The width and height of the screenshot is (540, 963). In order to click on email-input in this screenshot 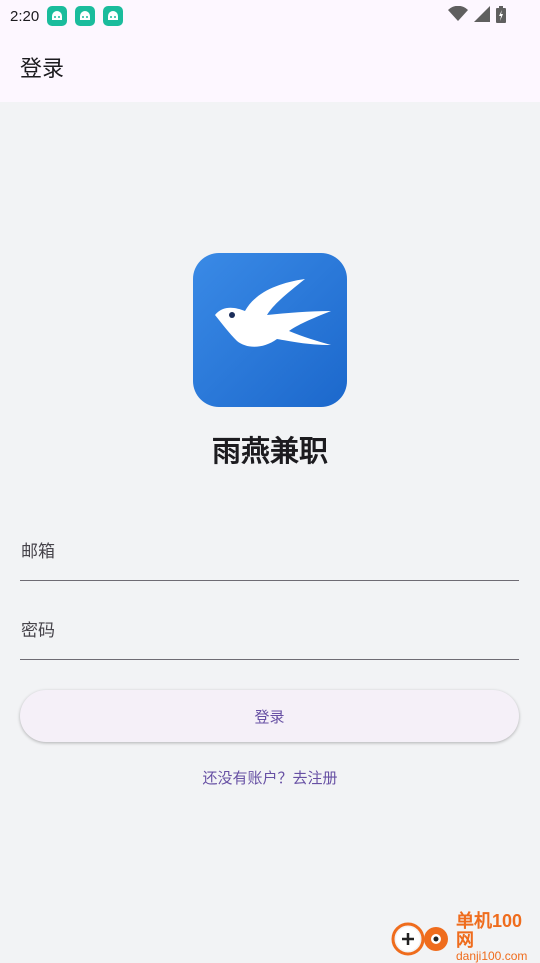, I will do `click(269, 555)`.